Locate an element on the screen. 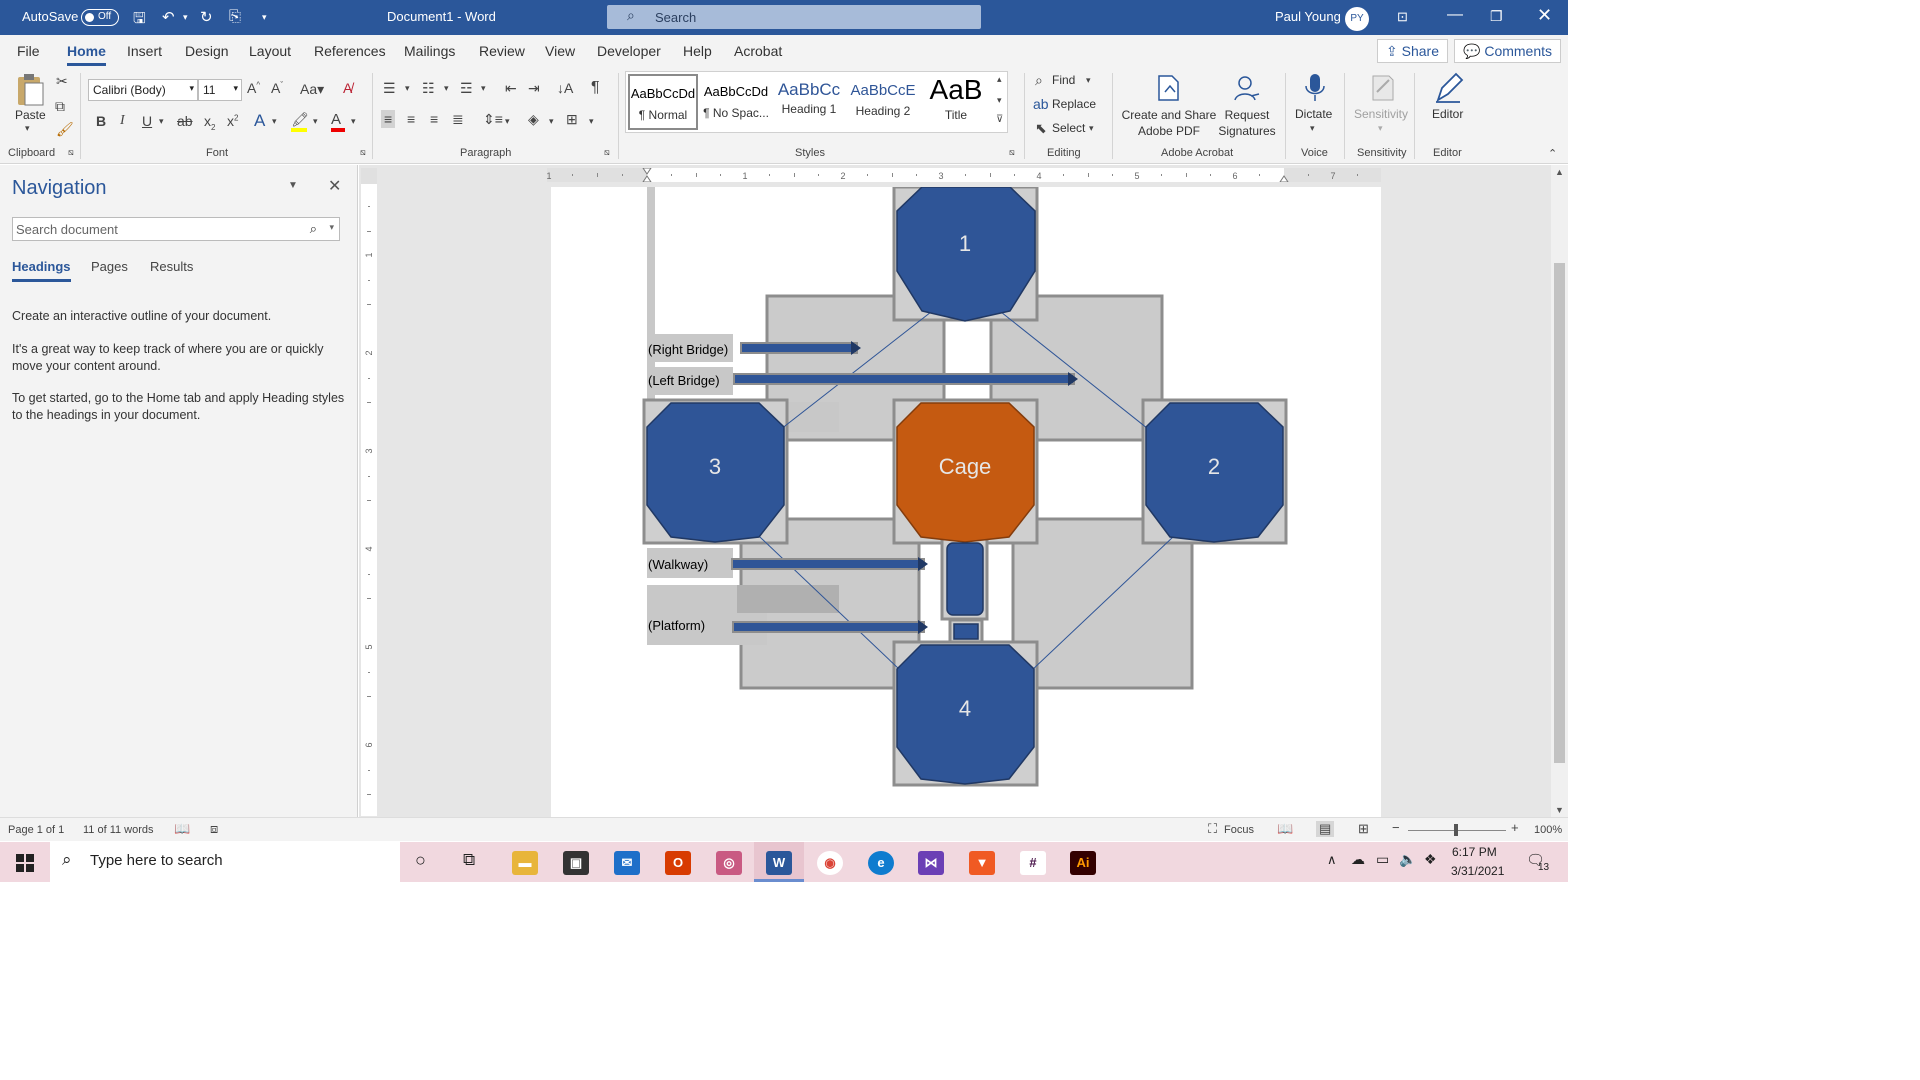  find-icon: ⌕ is located at coordinates (1039, 80).